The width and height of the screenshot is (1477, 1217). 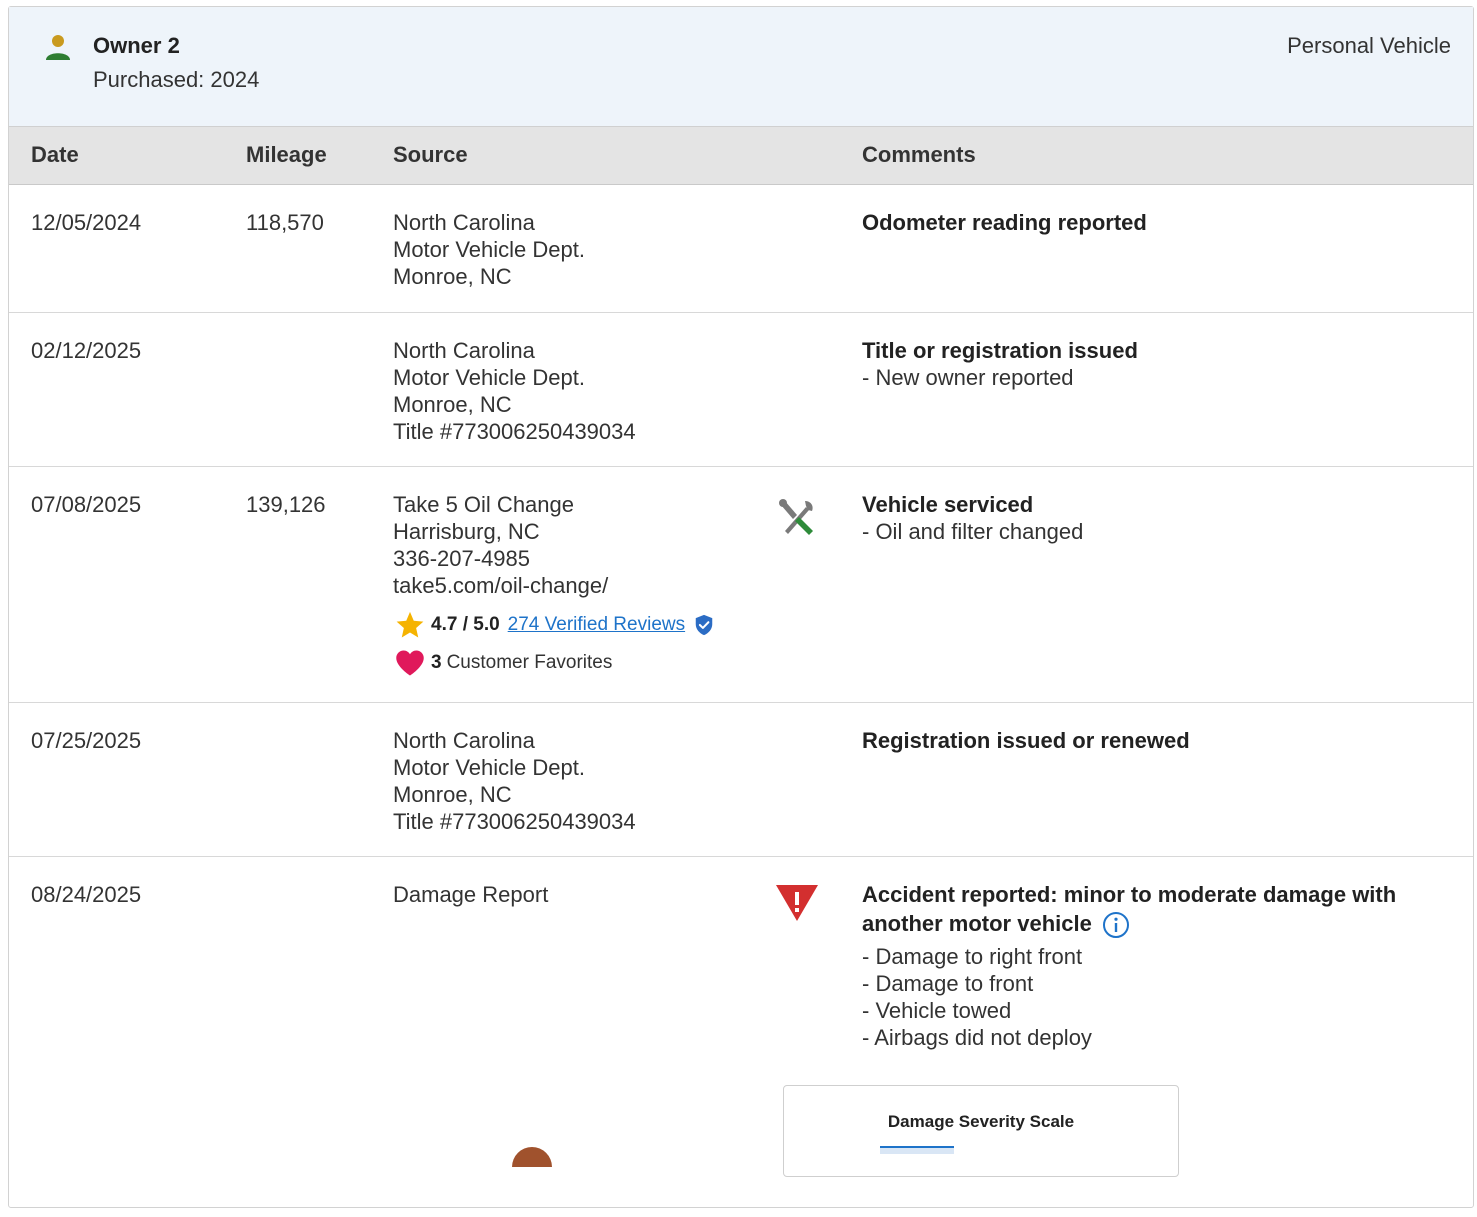 What do you see at coordinates (1004, 222) in the screenshot?
I see `comment-title: Odometer reading reported` at bounding box center [1004, 222].